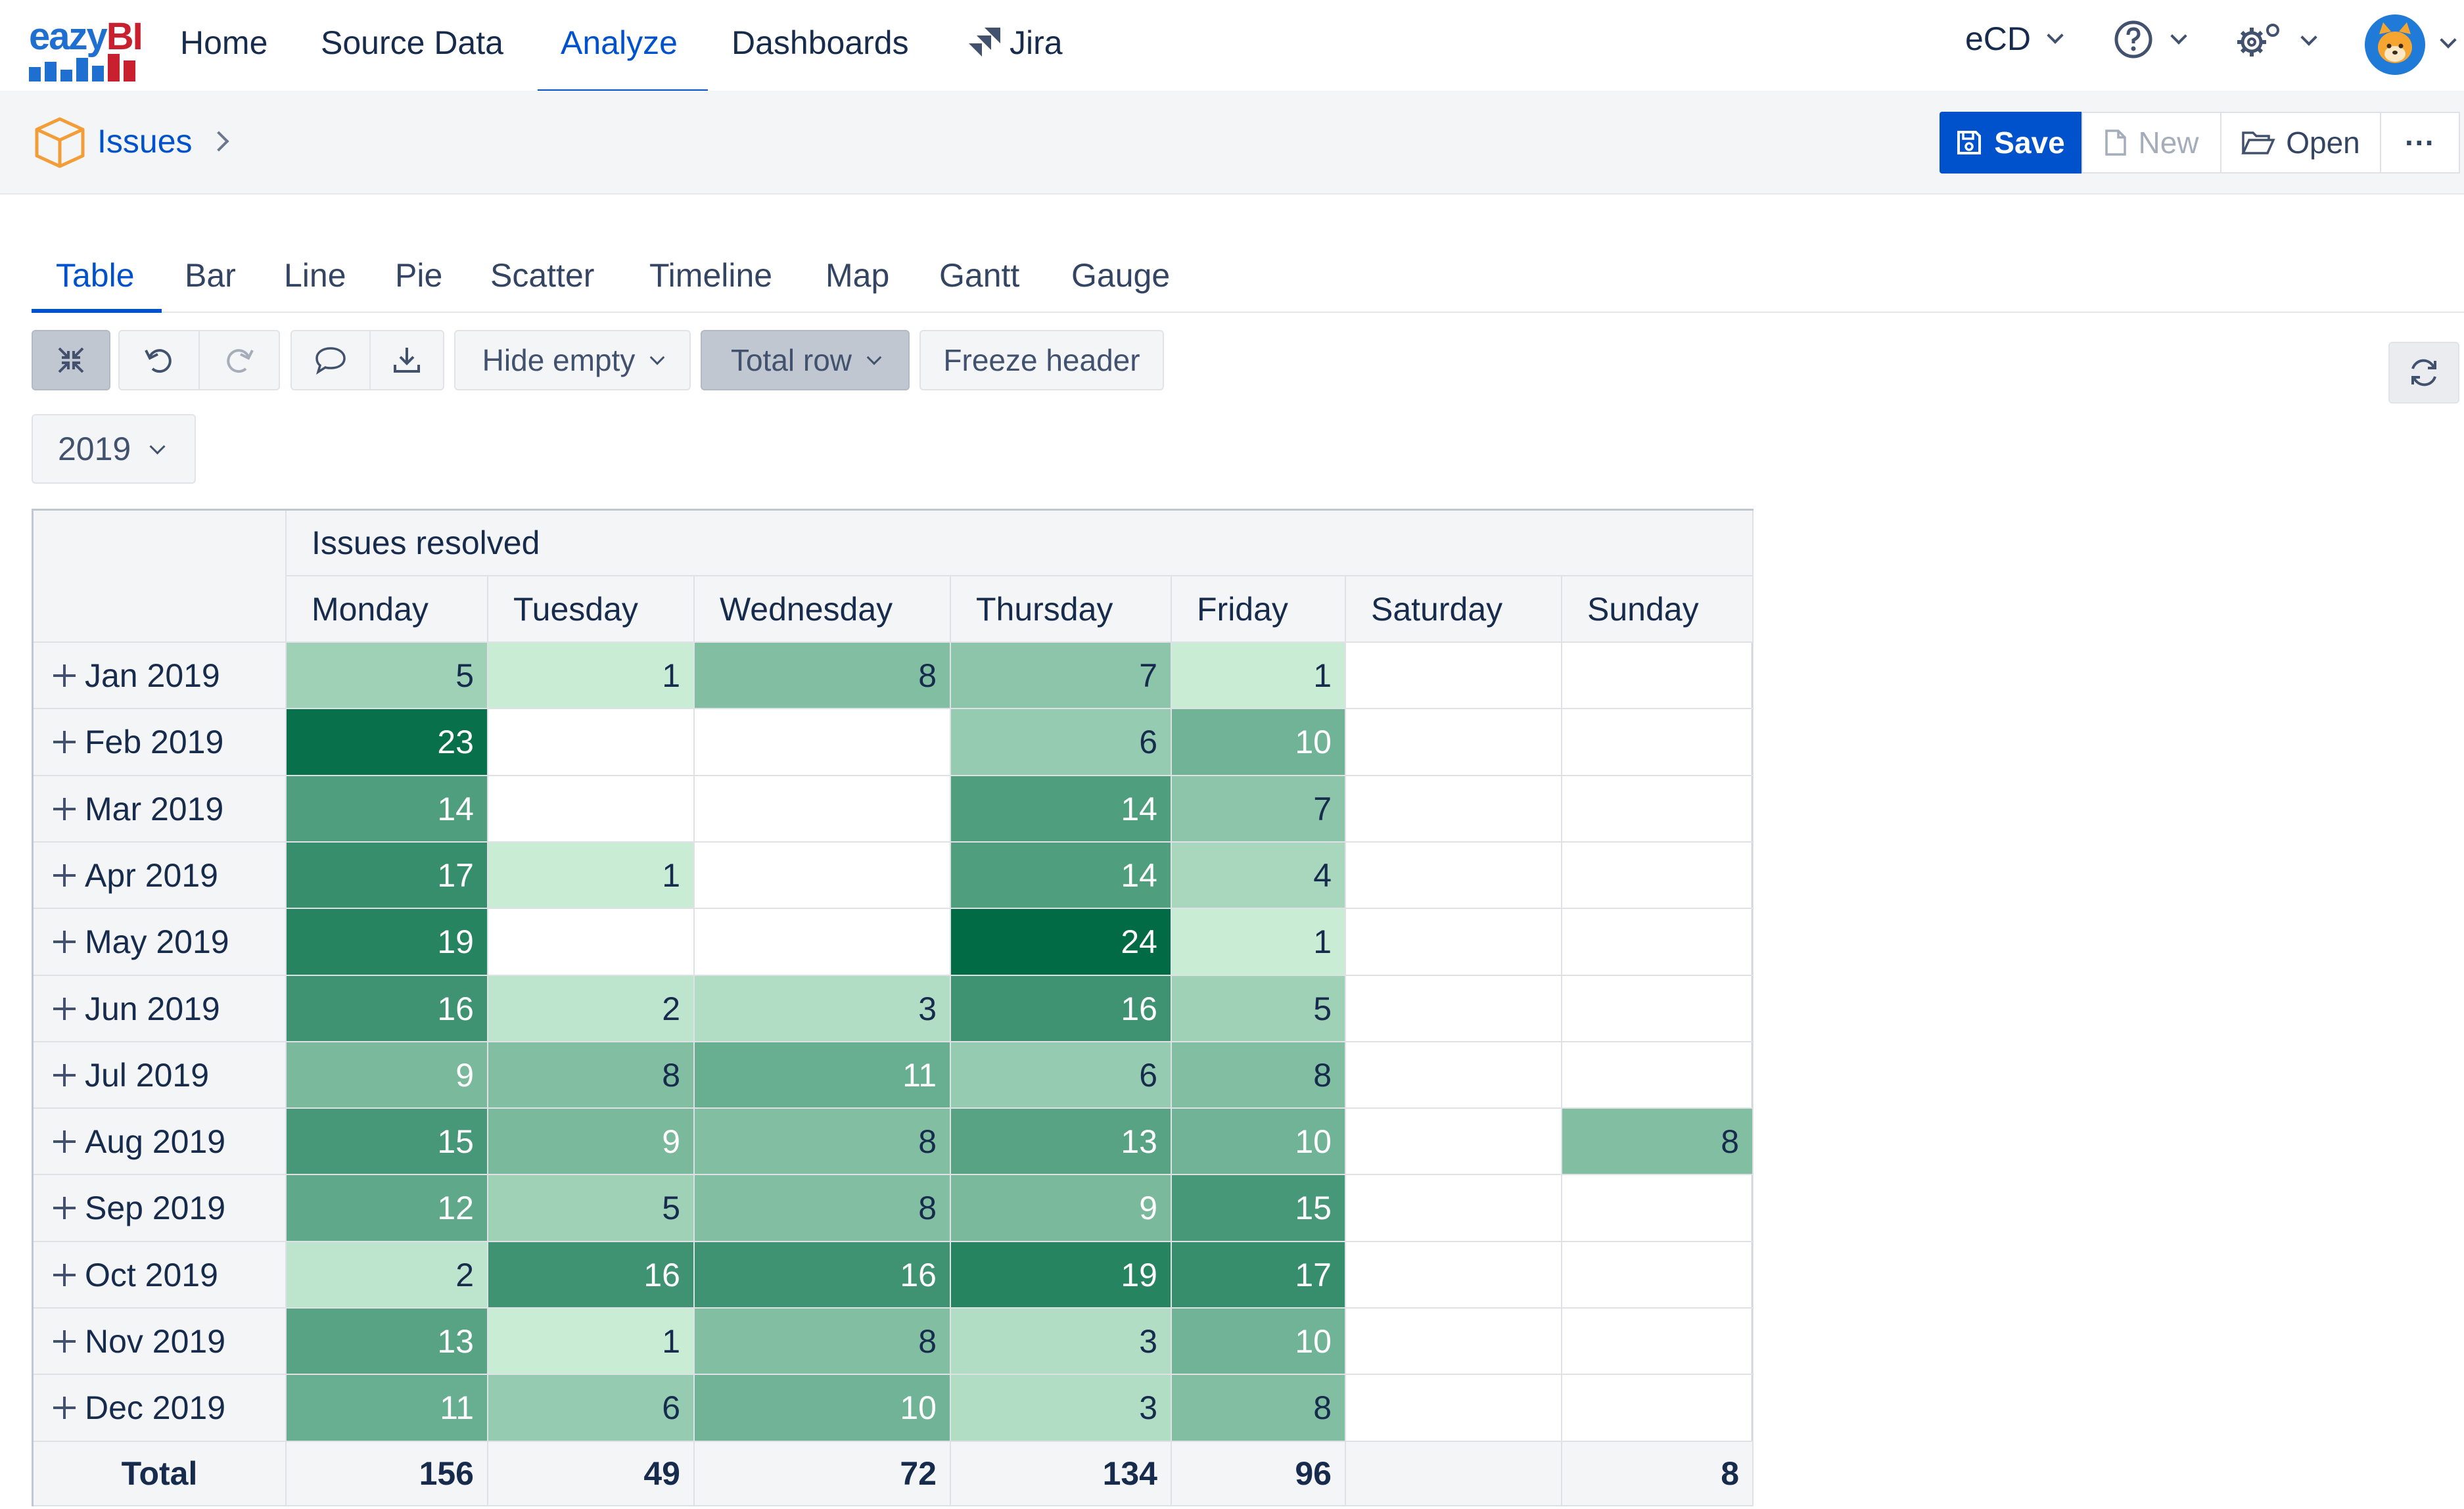 The image size is (2464, 1509). I want to click on chevron-down-icon, so click(2448, 40).